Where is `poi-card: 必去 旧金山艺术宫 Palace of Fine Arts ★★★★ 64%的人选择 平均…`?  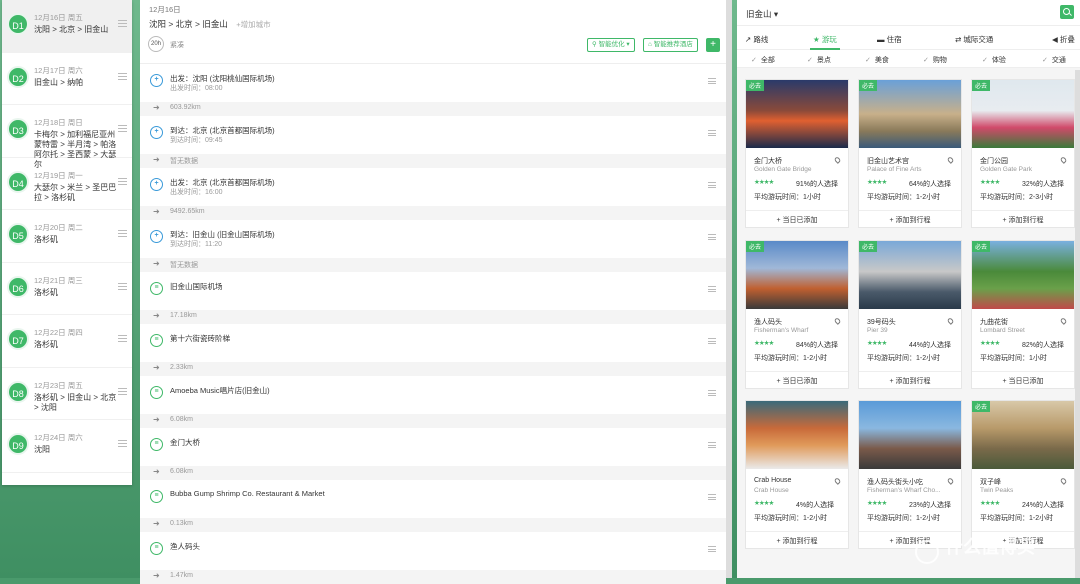 poi-card: 必去 旧金山艺术宫 Palace of Fine Arts ★★★★ 64%的人选择 平均… is located at coordinates (910, 153).